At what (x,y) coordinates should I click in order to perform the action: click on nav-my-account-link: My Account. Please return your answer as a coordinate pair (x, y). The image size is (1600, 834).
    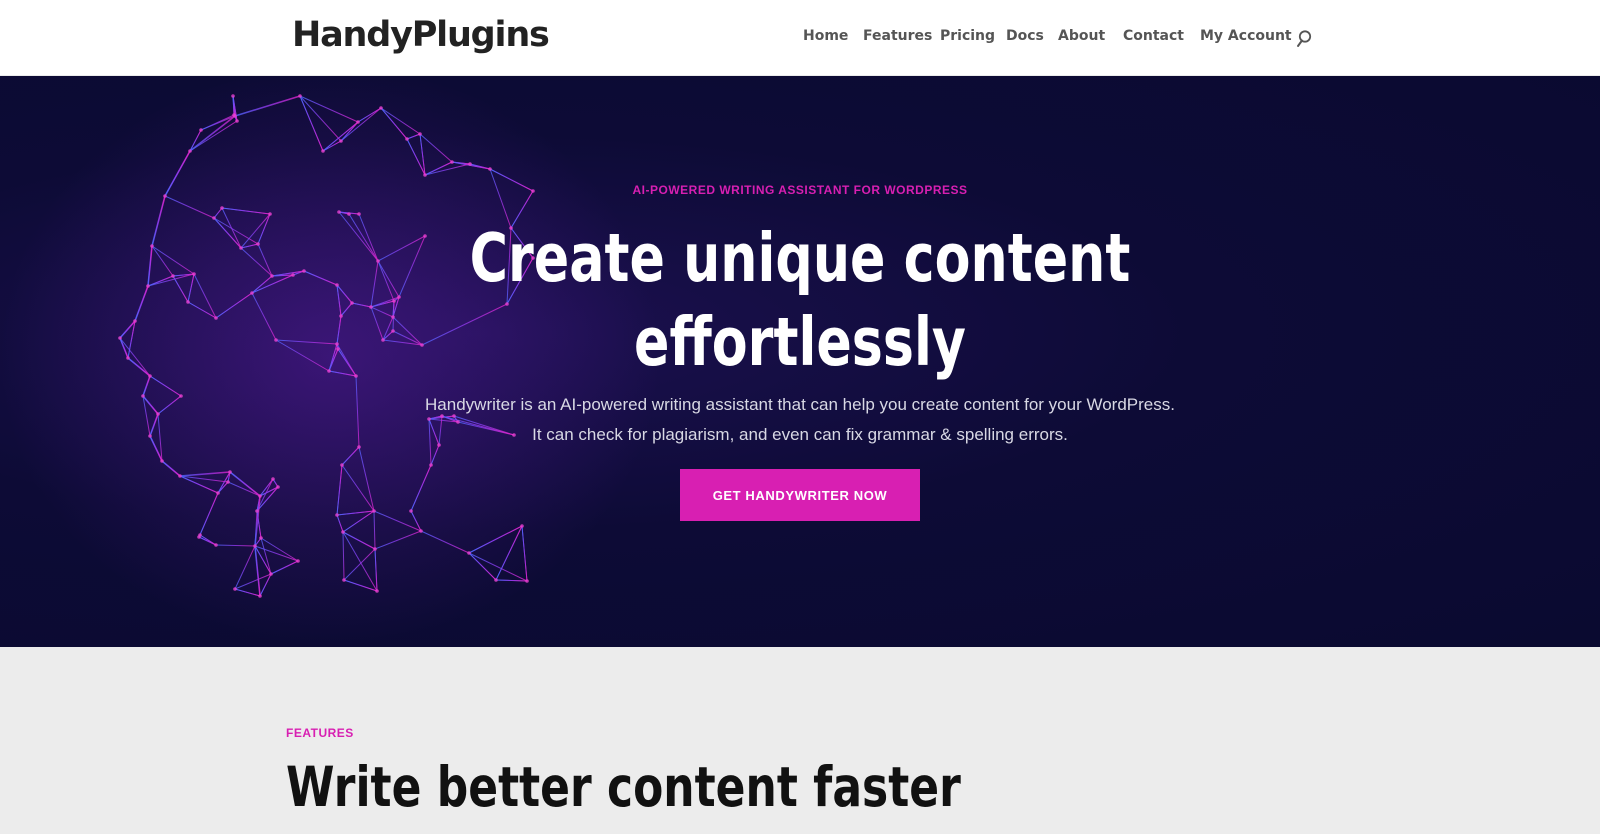
    Looking at the image, I should click on (1246, 36).